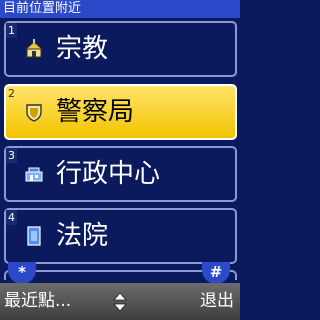 This screenshot has width=320, height=320. I want to click on item-number: 2, so click(11, 93).